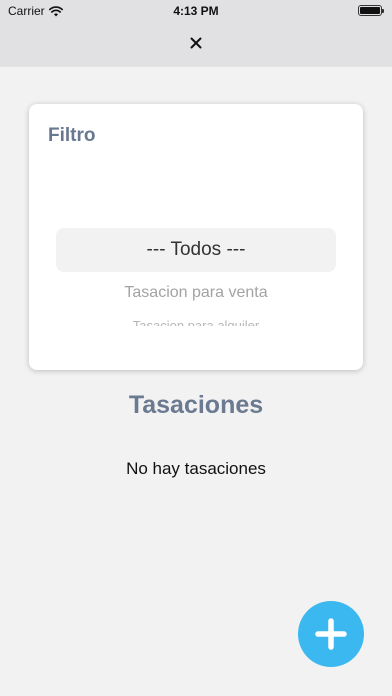  I want to click on status-bar: Carrier 4:13 PM, so click(196, 11).